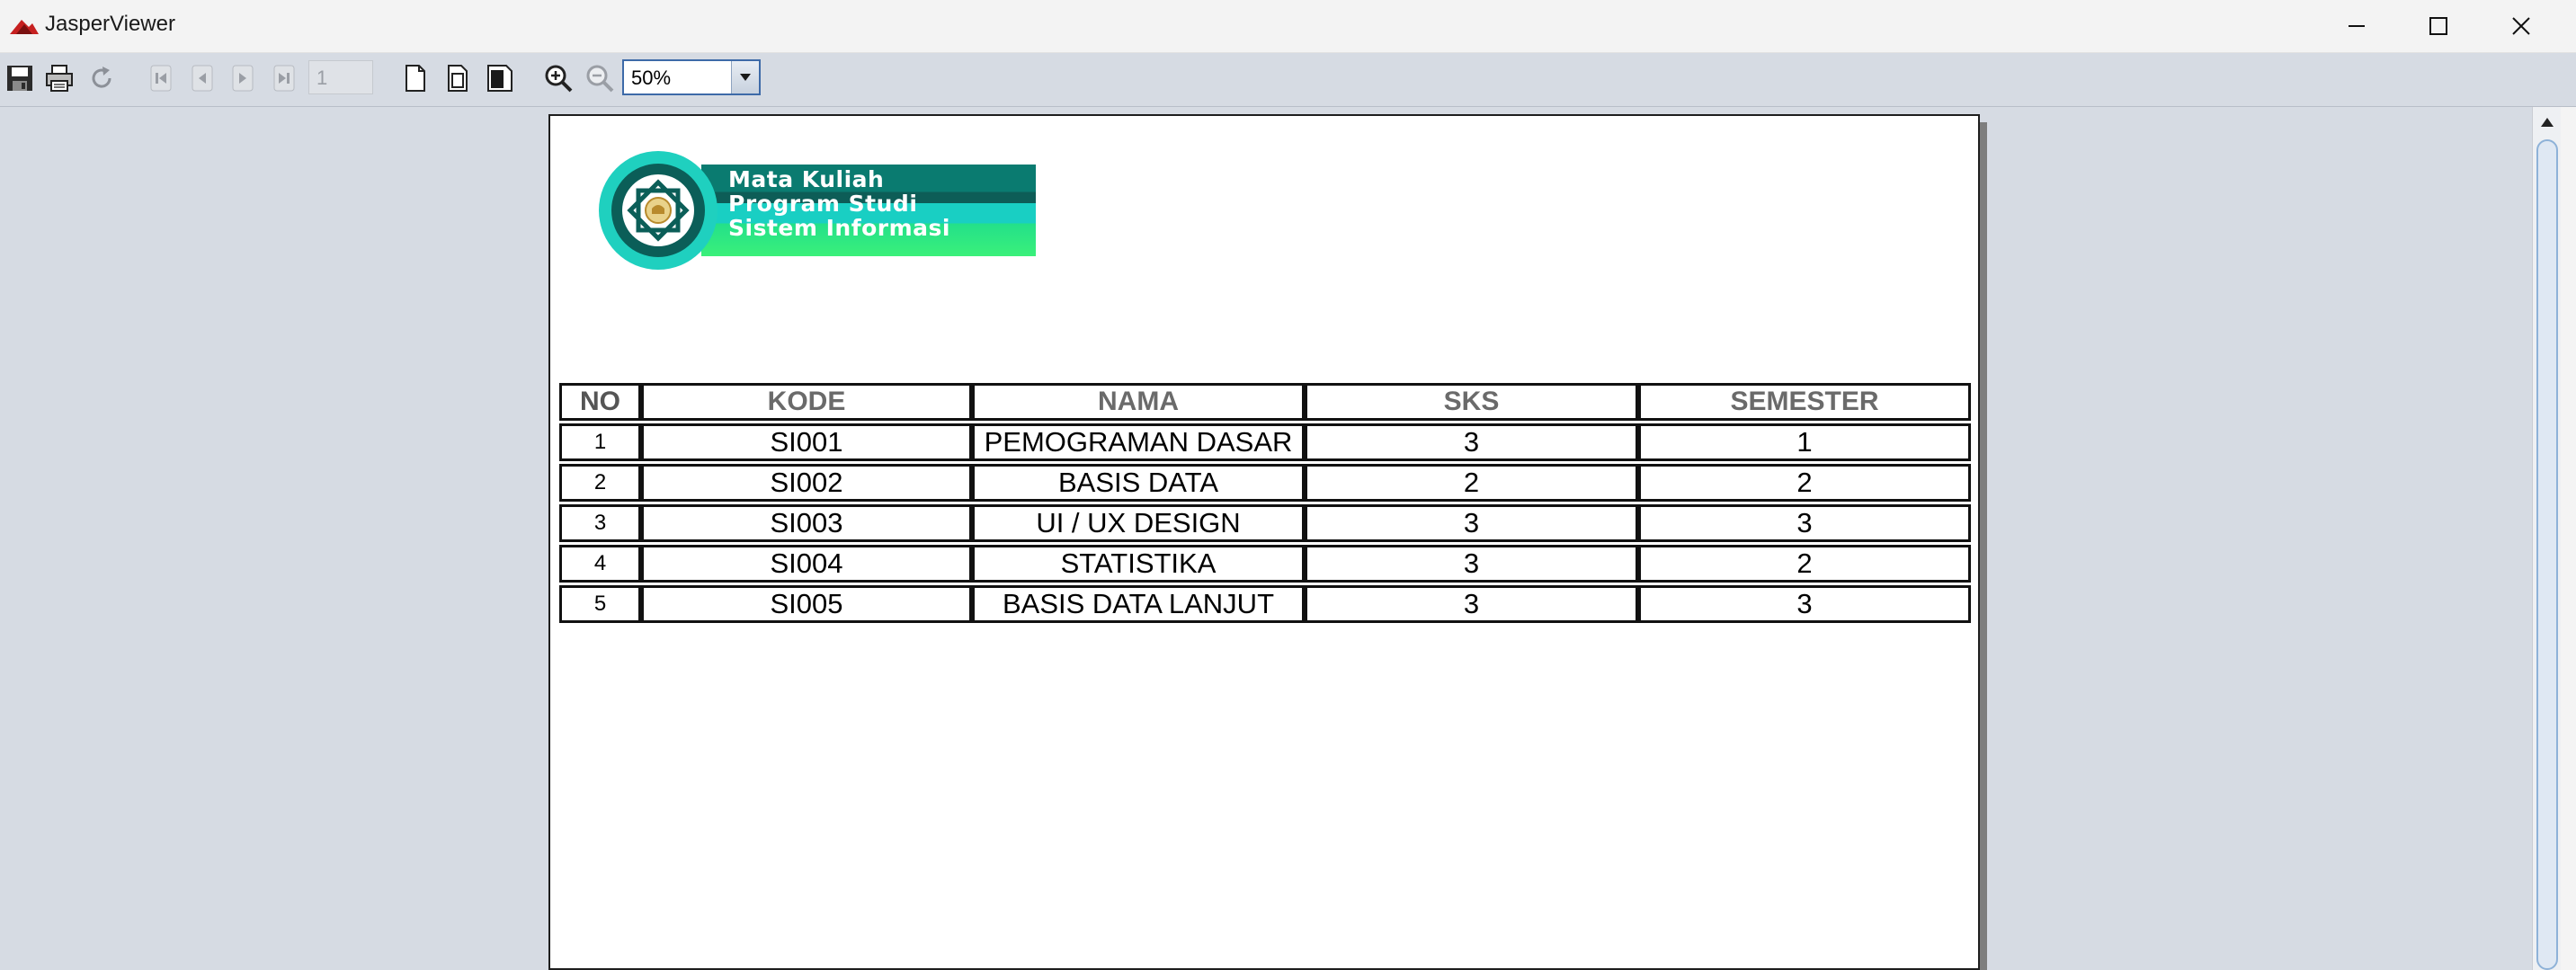 The width and height of the screenshot is (2576, 970). I want to click on arrow-up-icon, so click(2548, 122).